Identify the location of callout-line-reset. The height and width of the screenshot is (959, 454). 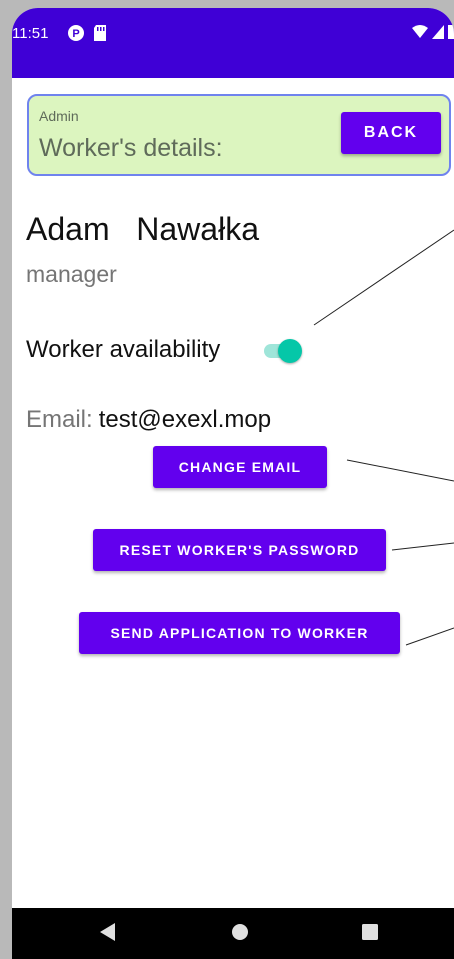
(422, 546).